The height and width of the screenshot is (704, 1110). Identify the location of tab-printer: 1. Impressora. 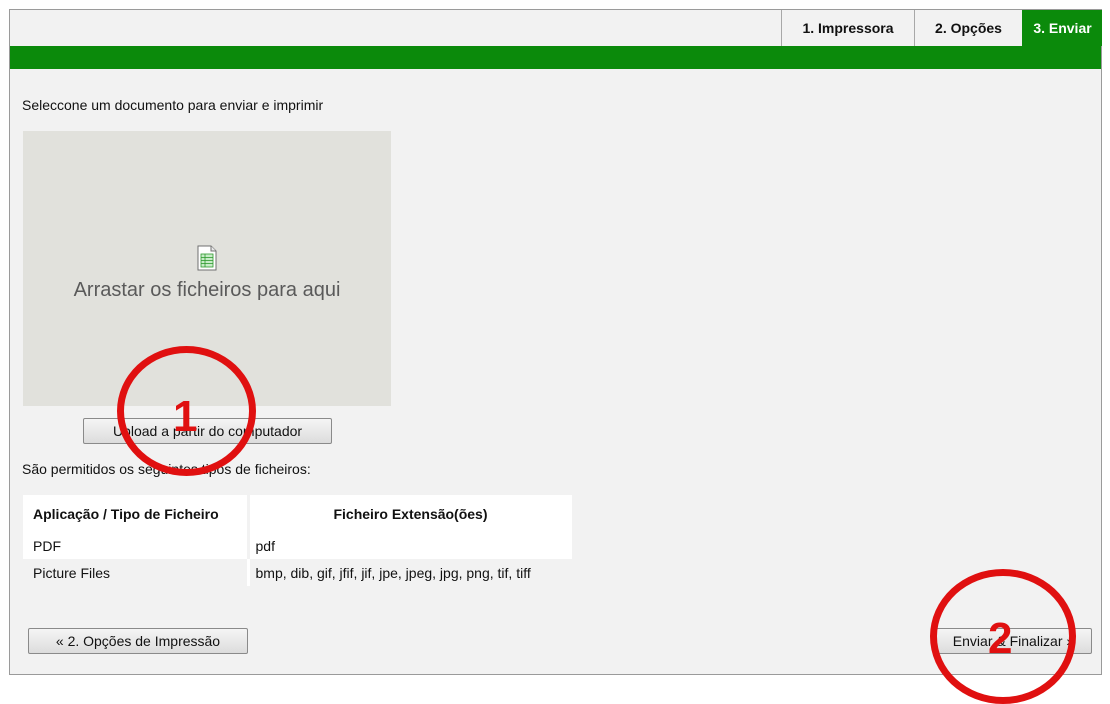
(847, 28).